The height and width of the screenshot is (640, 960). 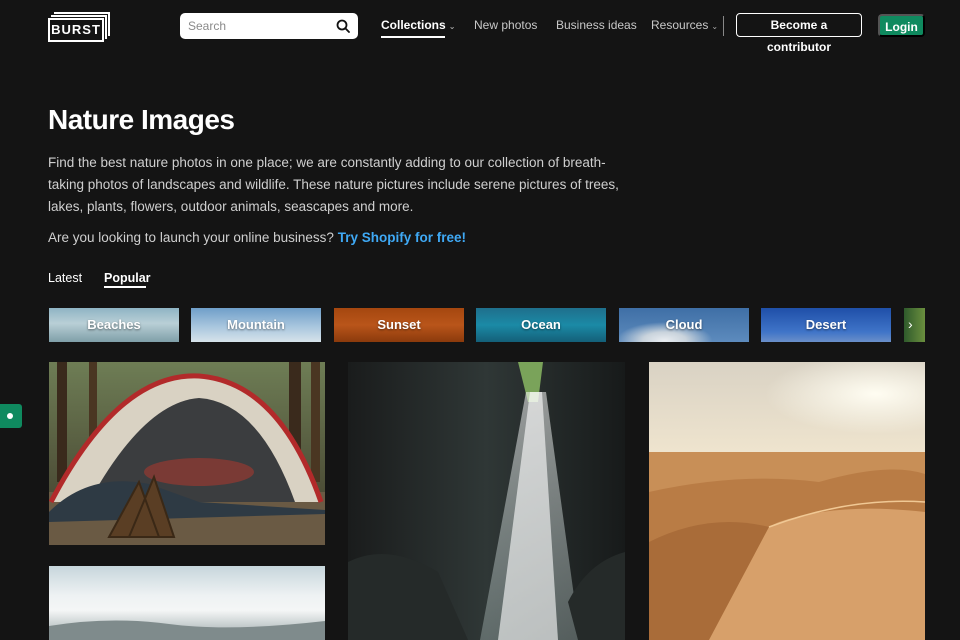 What do you see at coordinates (413, 37) in the screenshot?
I see `nav-active-underline` at bounding box center [413, 37].